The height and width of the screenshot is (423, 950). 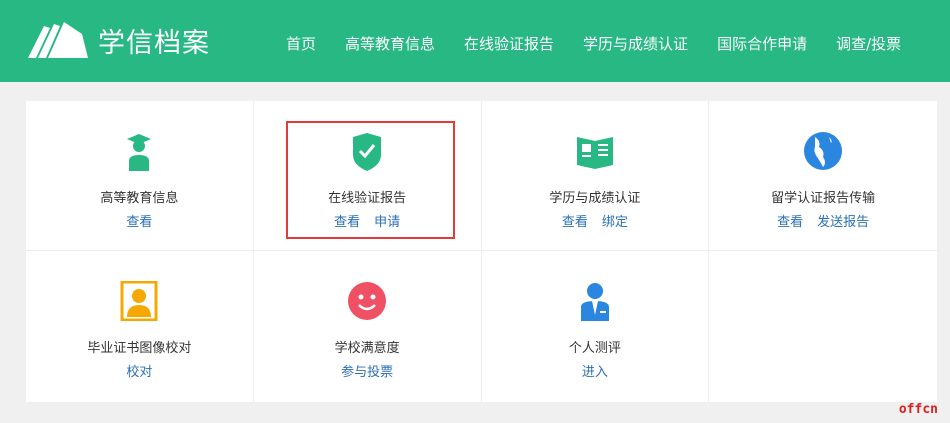 I want to click on logo-text: 学信档案, so click(x=154, y=43).